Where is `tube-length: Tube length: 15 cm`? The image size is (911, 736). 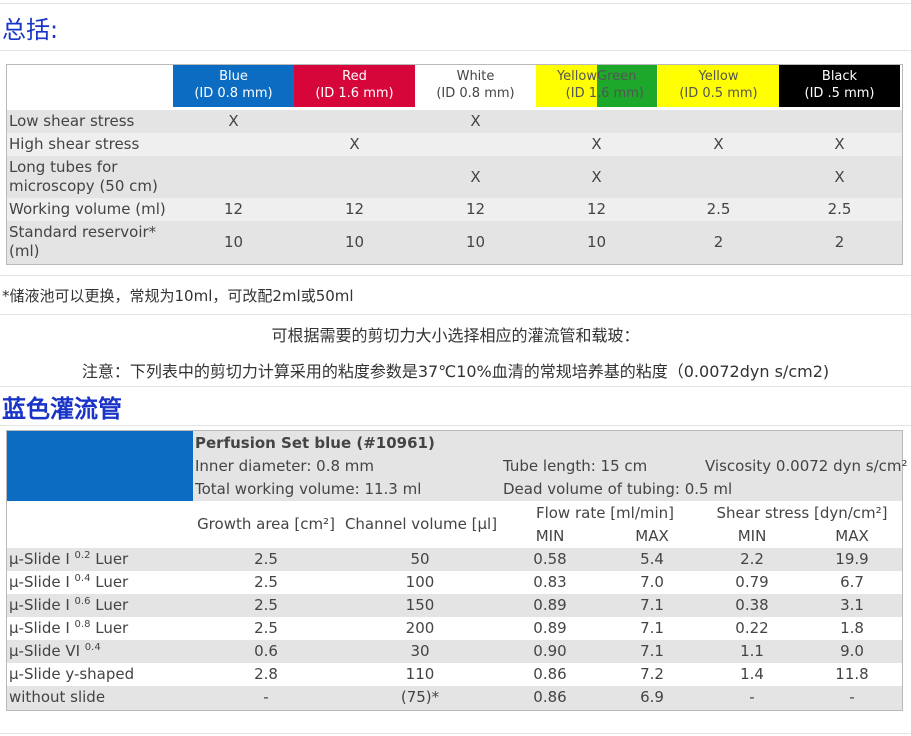
tube-length: Tube length: 15 cm is located at coordinates (575, 466).